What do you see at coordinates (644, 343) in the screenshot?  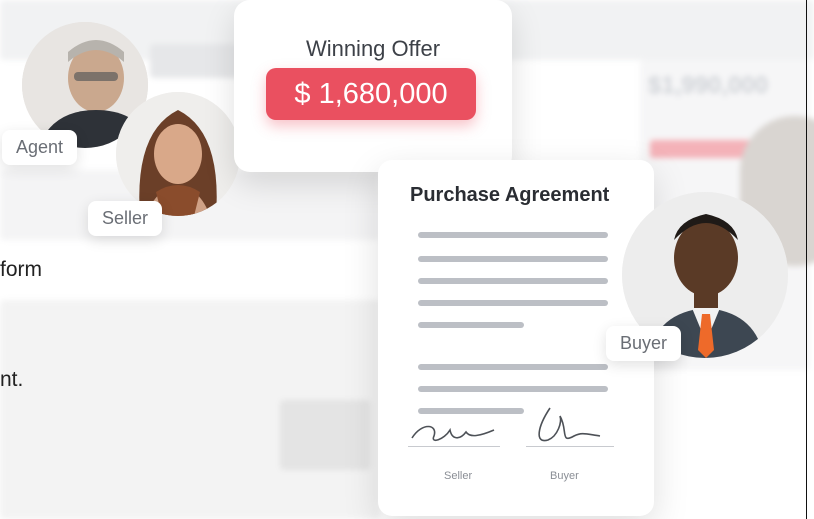 I see `buyer-tag: Buyer` at bounding box center [644, 343].